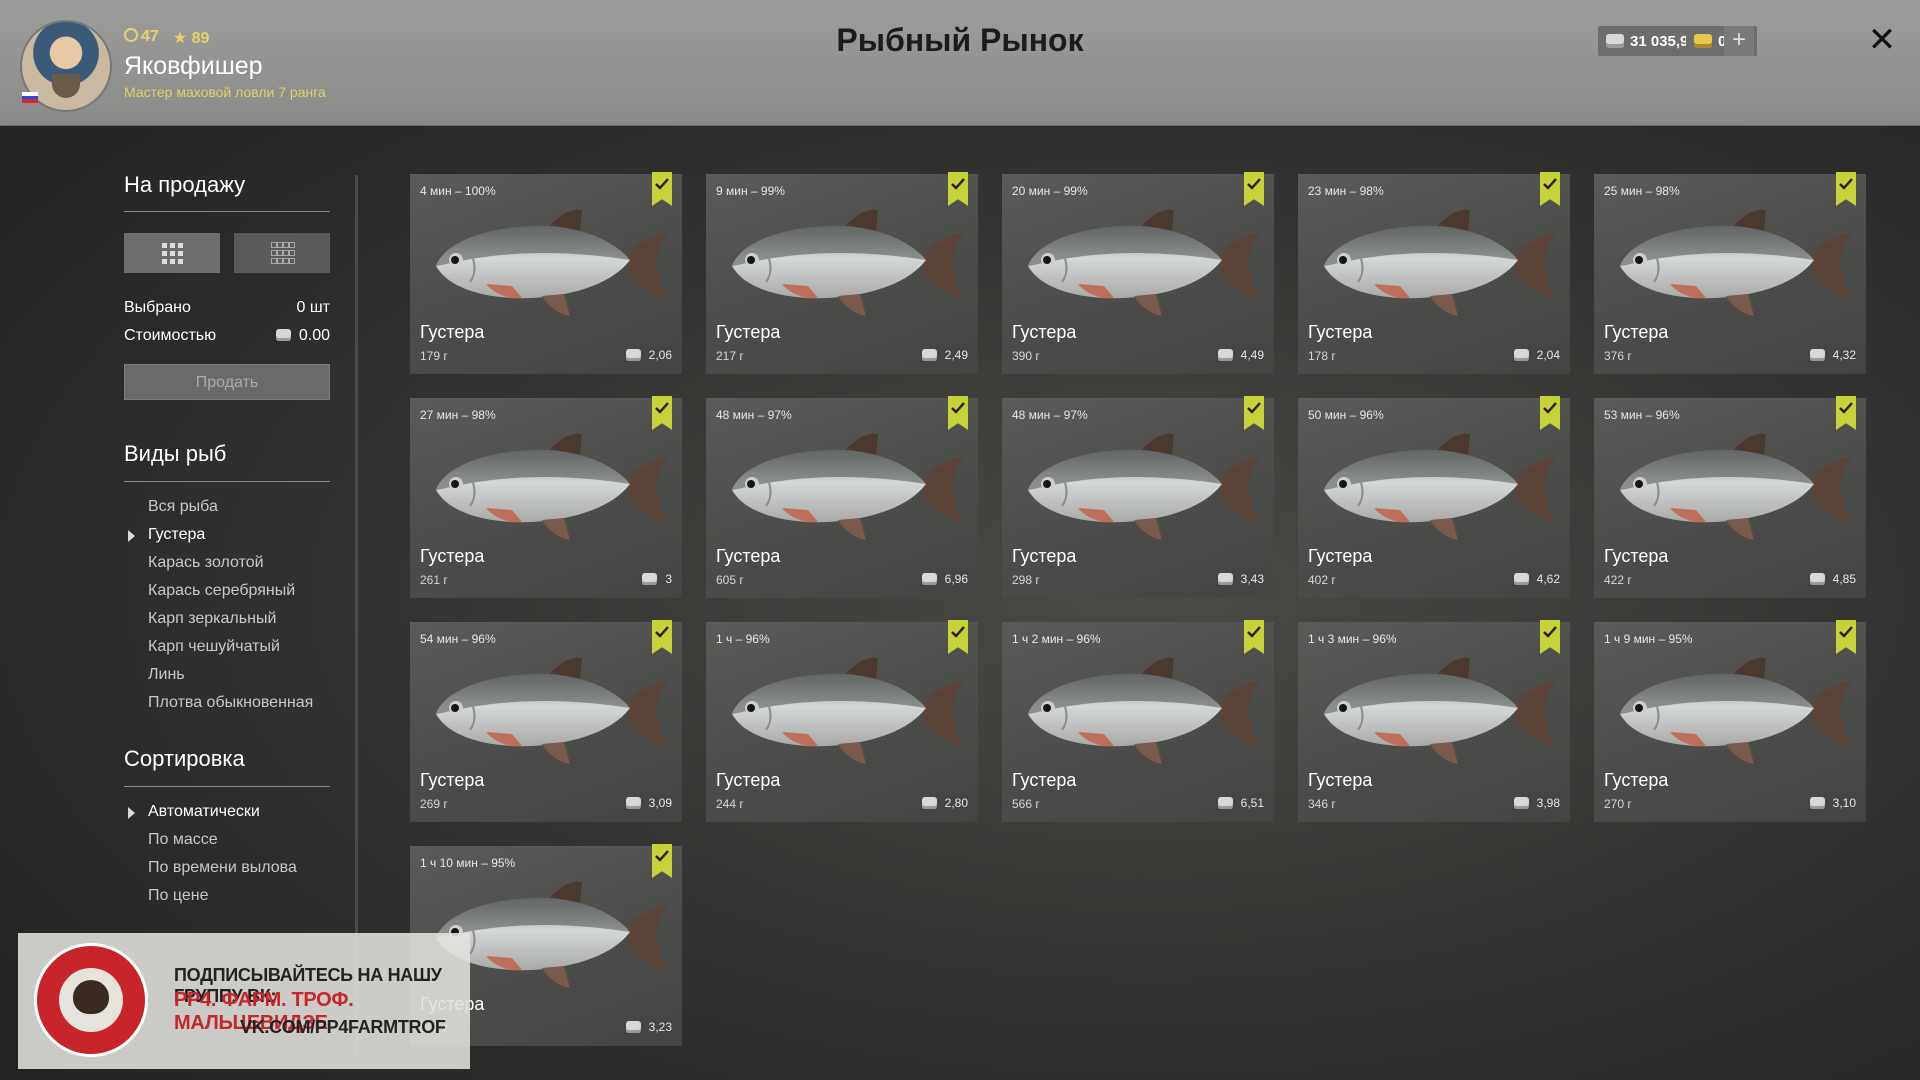  What do you see at coordinates (206, 563) in the screenshot?
I see `species-item: Карась золотой` at bounding box center [206, 563].